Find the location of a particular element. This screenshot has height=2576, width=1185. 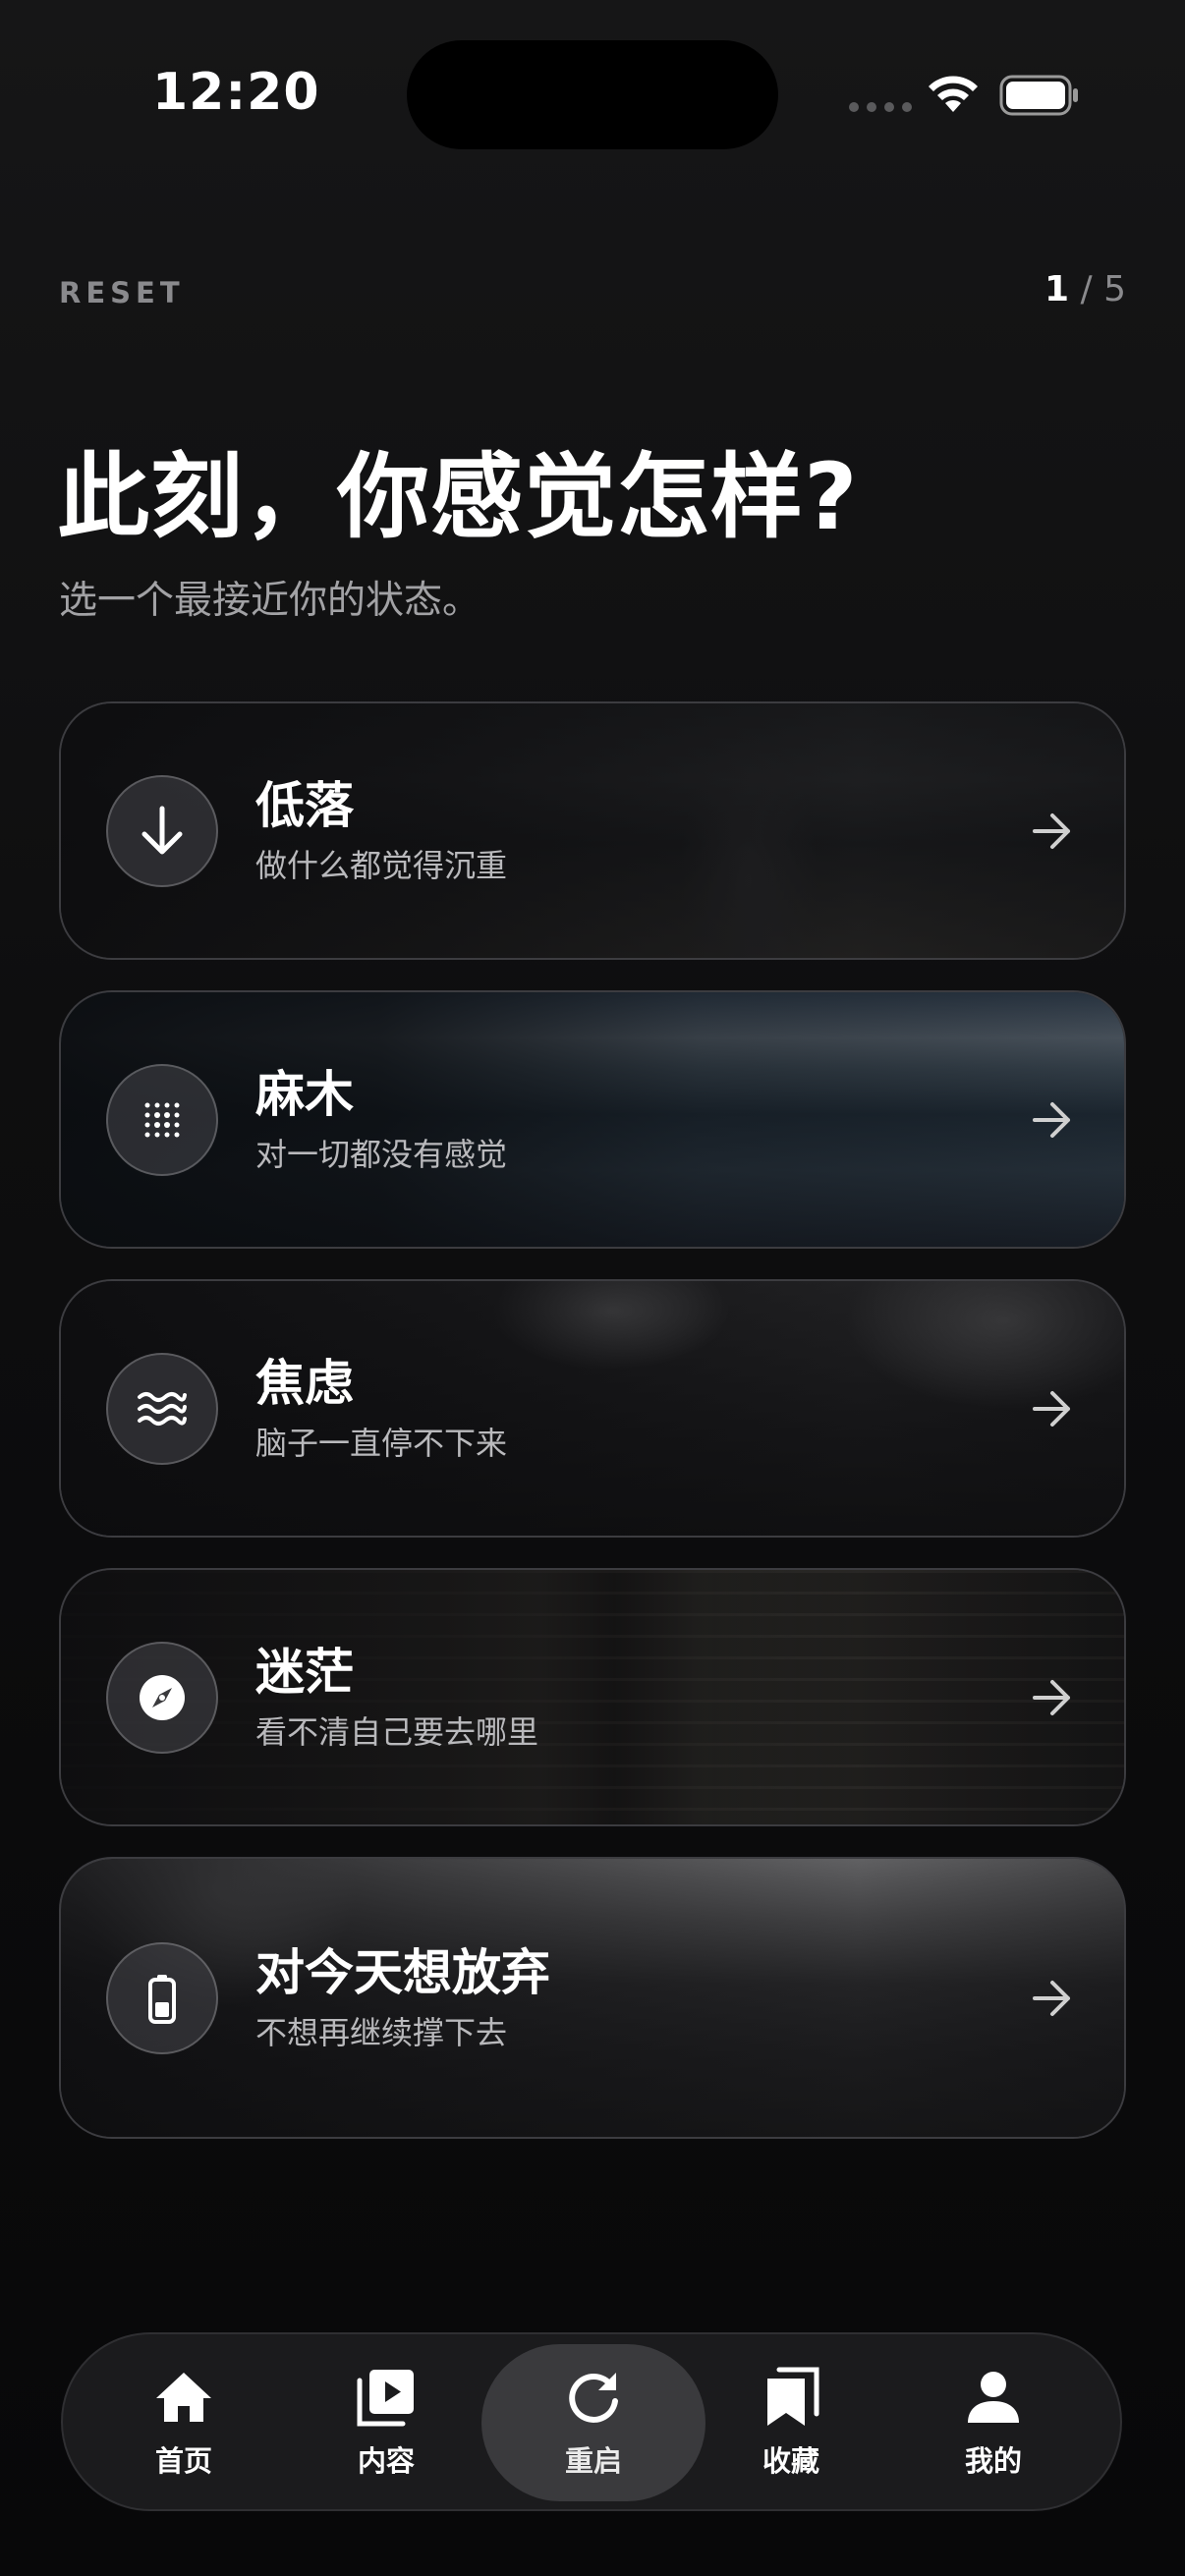

mood-subtitle: 脑子一直停不下来 is located at coordinates (382, 1443).